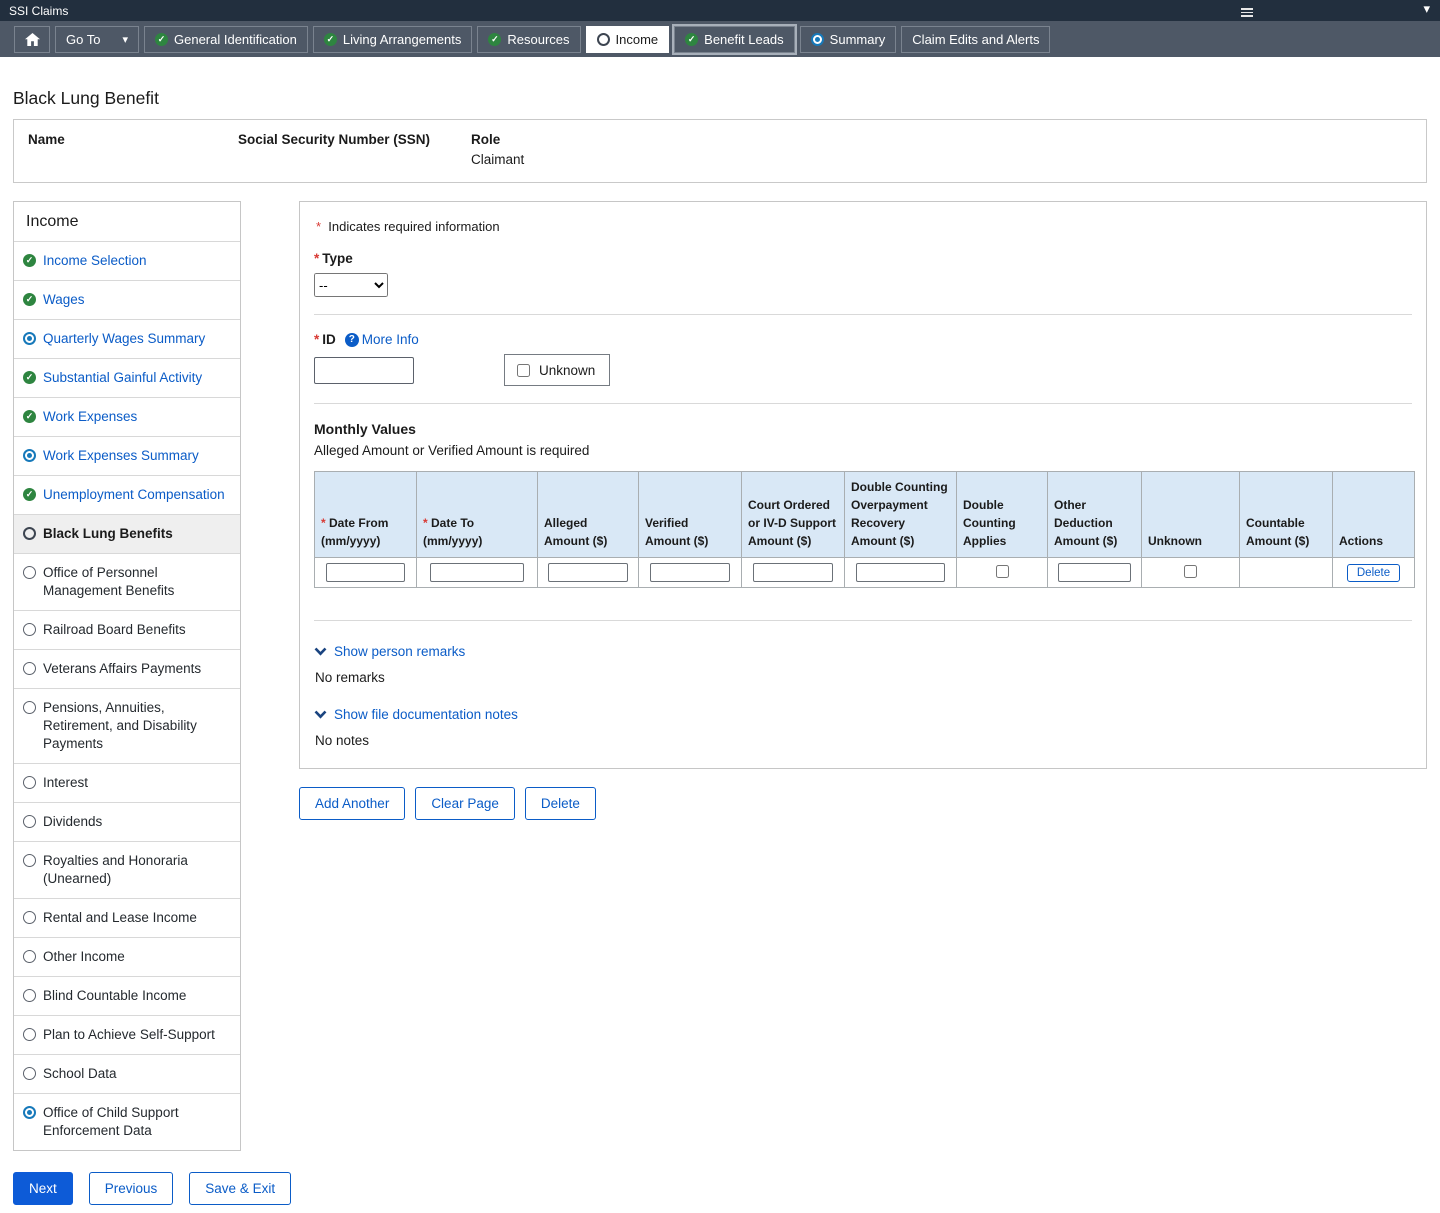 The height and width of the screenshot is (1213, 1440). What do you see at coordinates (1190, 571) in the screenshot?
I see `unknown-checkbox` at bounding box center [1190, 571].